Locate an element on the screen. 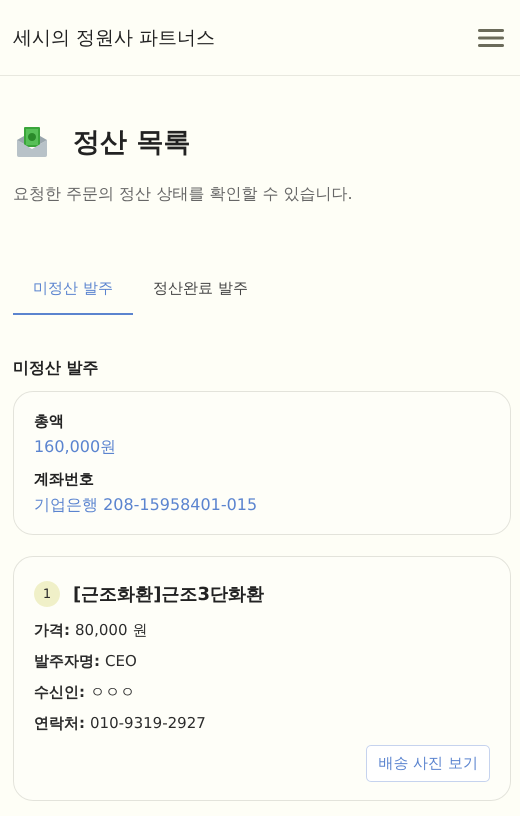  summary-value: 160,000원 is located at coordinates (76, 447).